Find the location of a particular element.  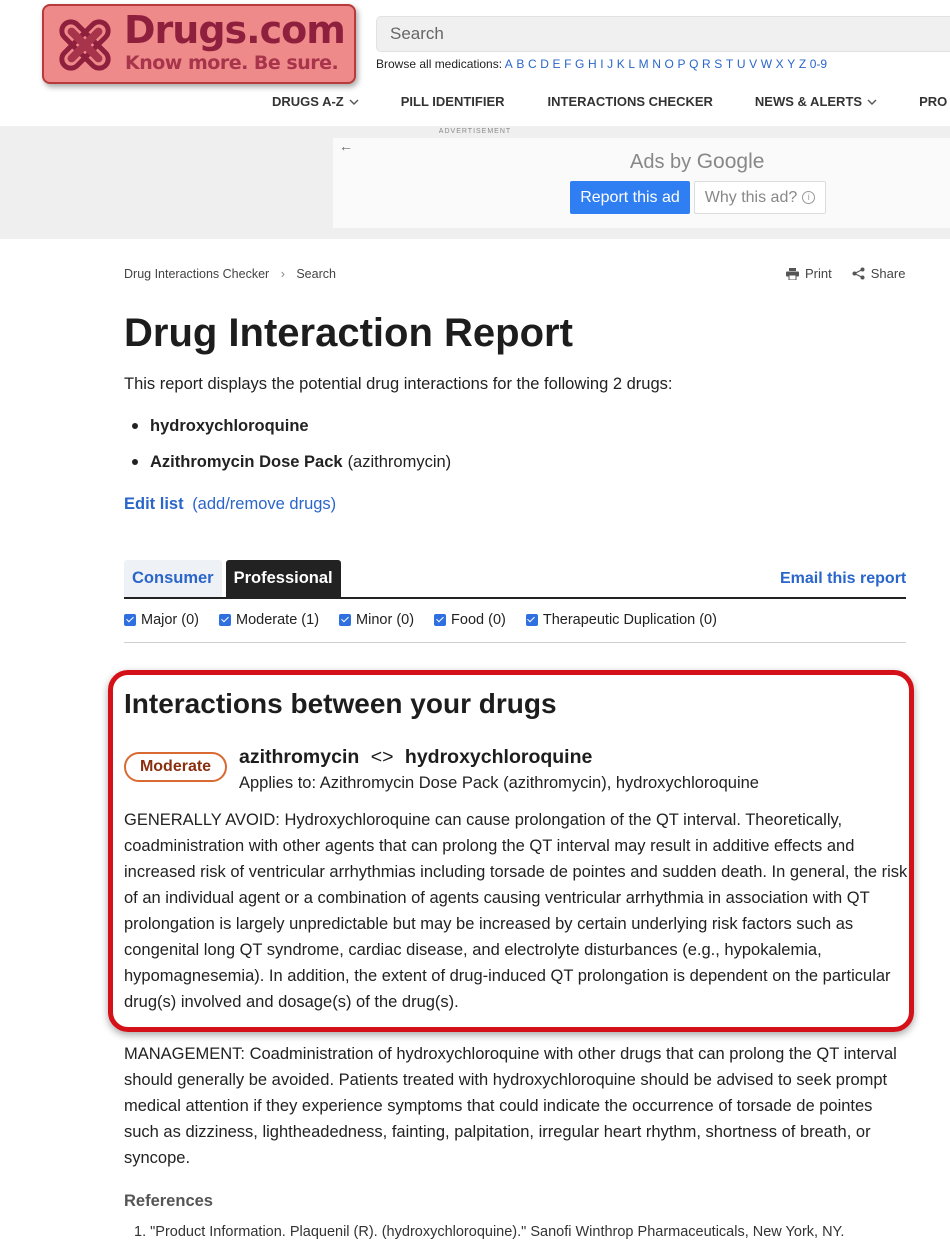

browse-letter-link: U is located at coordinates (741, 64).